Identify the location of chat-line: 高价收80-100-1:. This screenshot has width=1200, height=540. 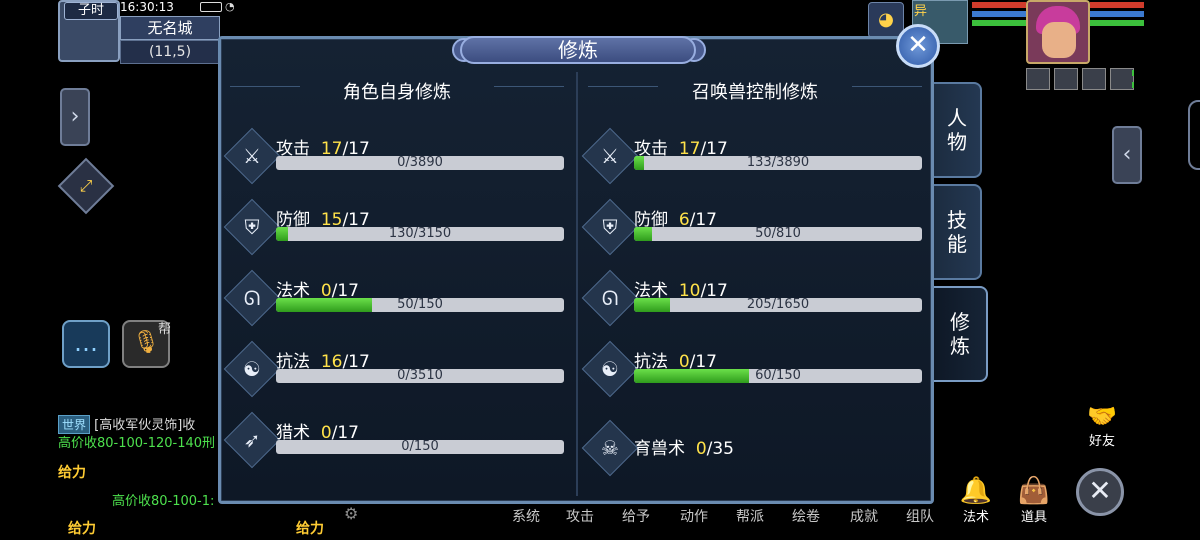
(163, 501).